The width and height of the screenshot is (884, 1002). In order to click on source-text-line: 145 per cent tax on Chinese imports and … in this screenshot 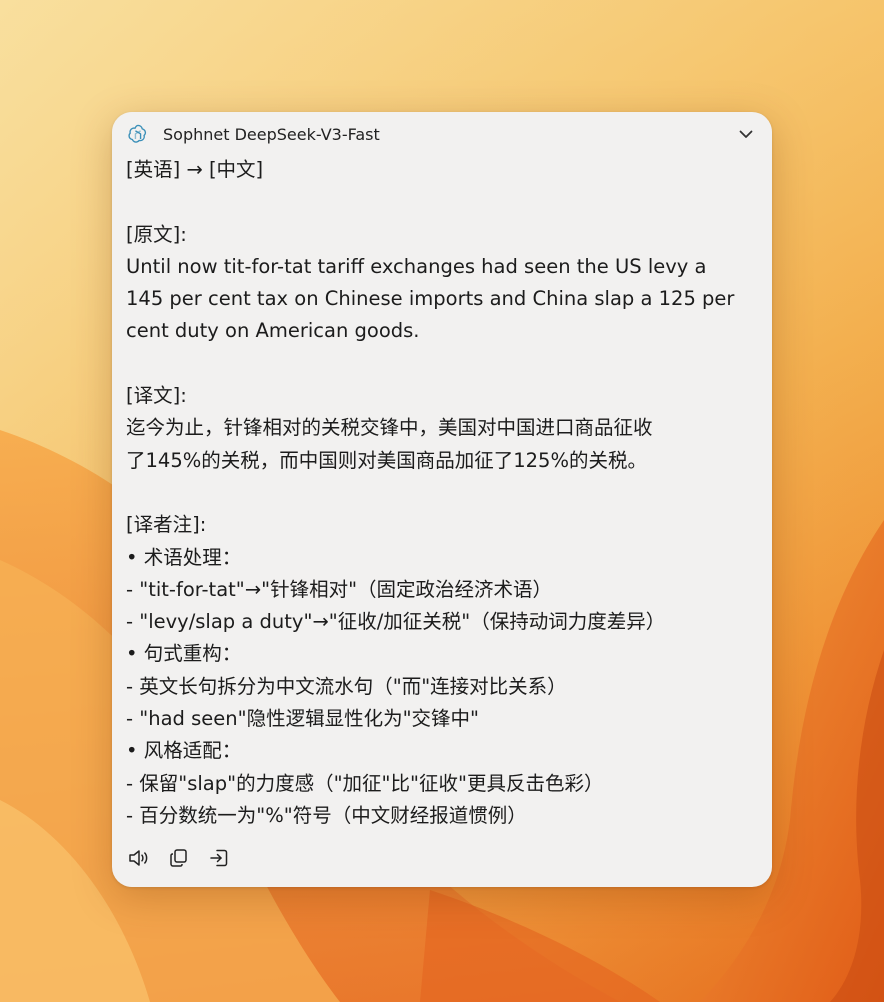, I will do `click(430, 299)`.